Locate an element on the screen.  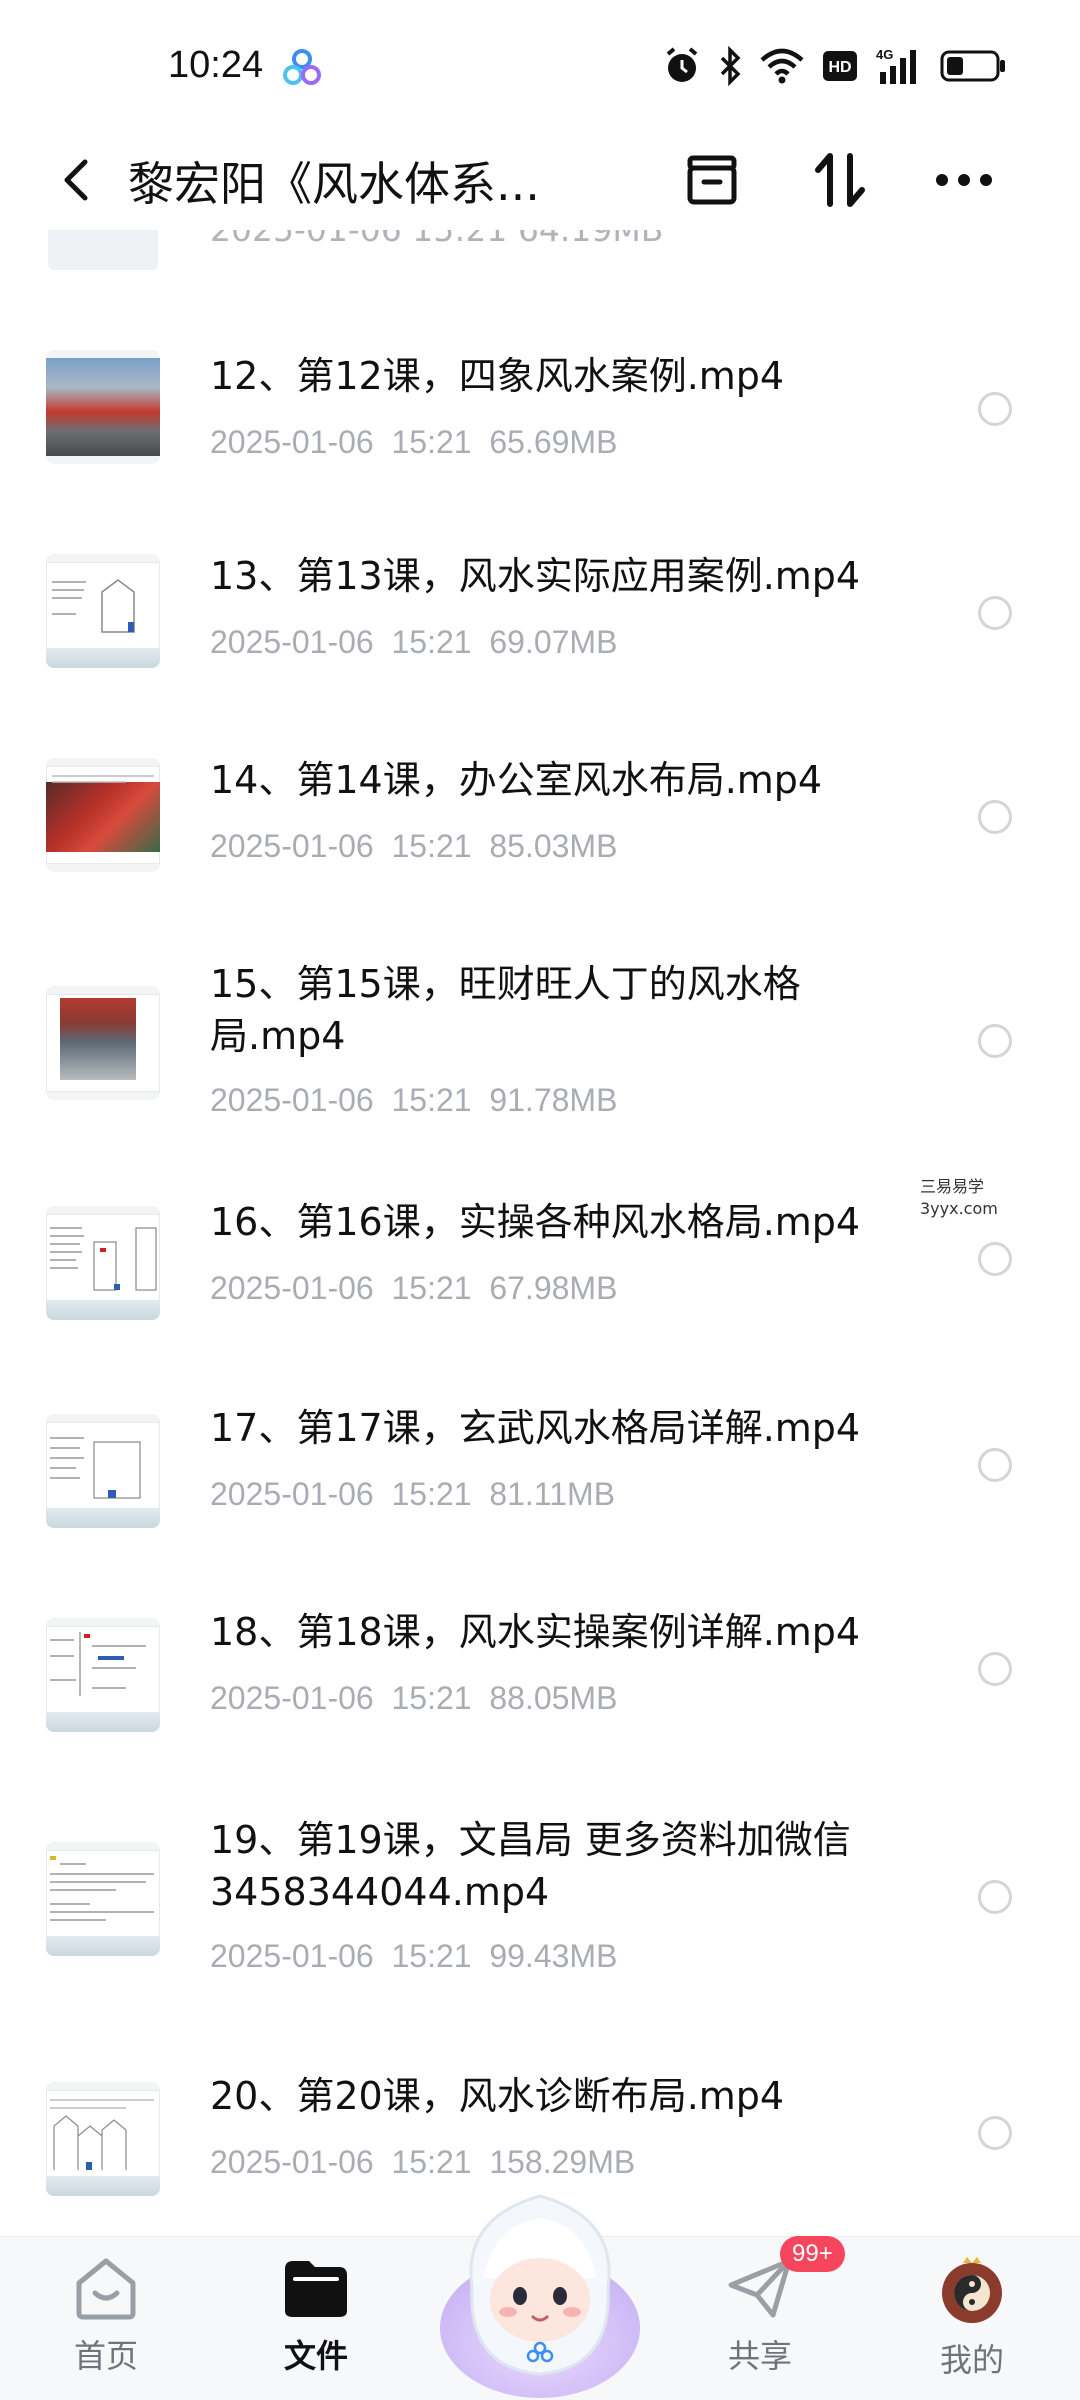
archive-icon is located at coordinates (712, 180).